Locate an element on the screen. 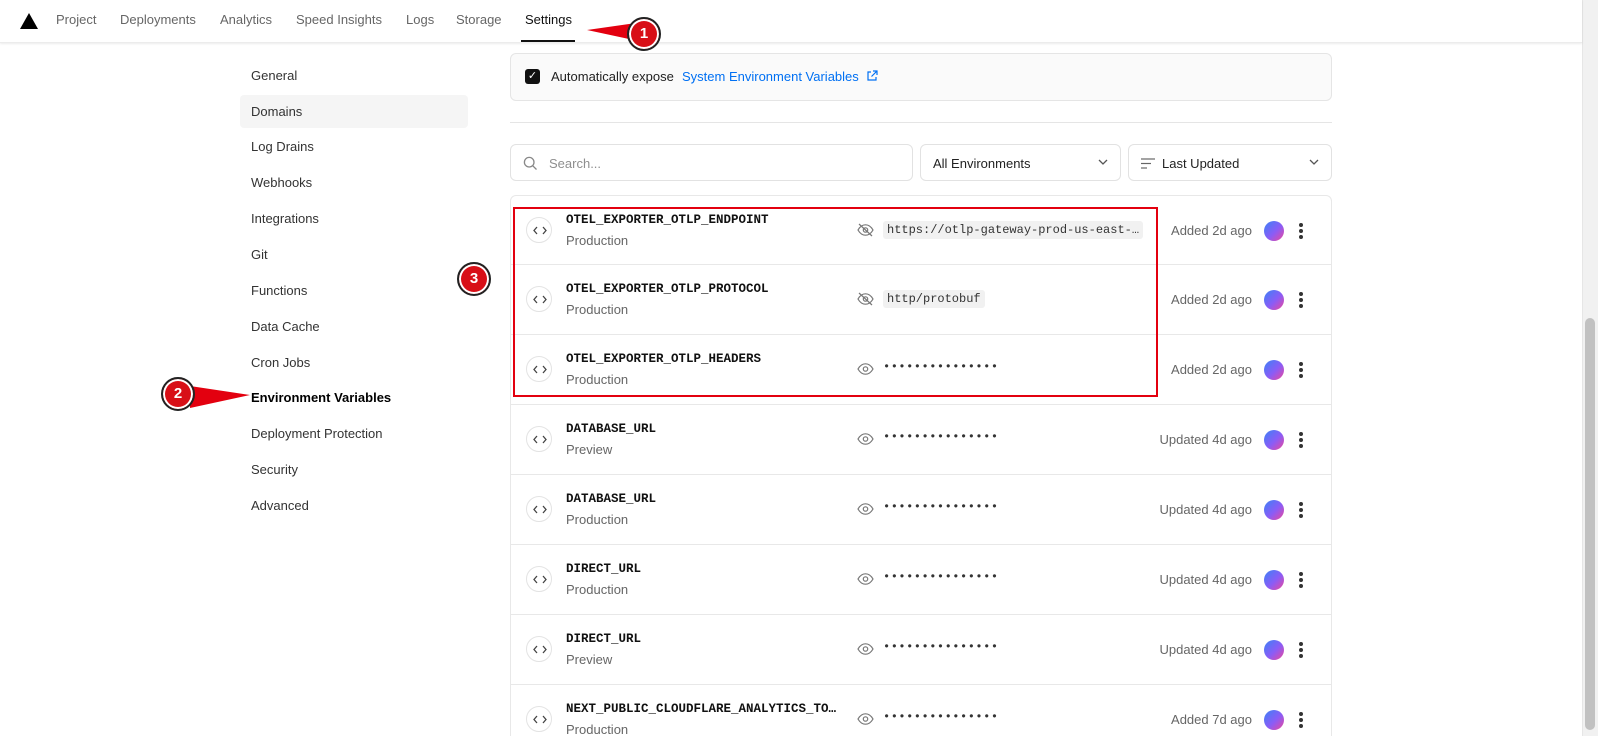 The width and height of the screenshot is (1598, 736). external-link-icon is located at coordinates (872, 76).